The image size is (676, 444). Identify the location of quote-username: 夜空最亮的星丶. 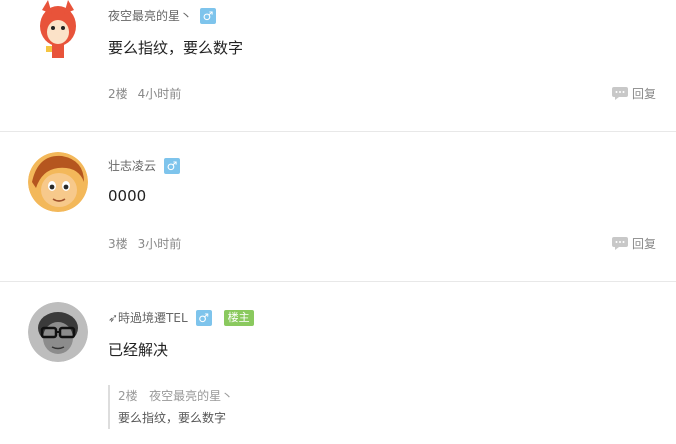
(191, 396).